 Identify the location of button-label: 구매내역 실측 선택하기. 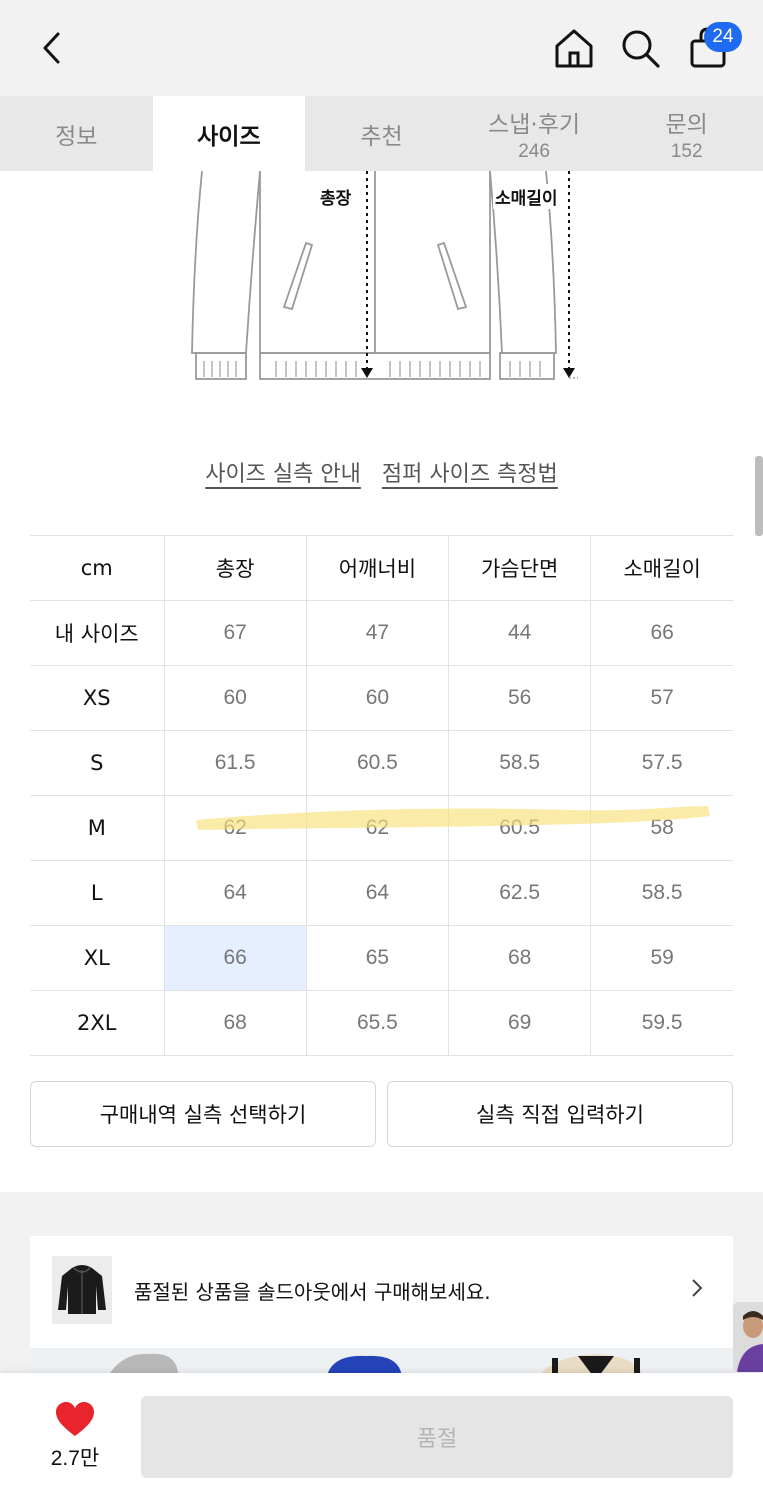
(203, 1115).